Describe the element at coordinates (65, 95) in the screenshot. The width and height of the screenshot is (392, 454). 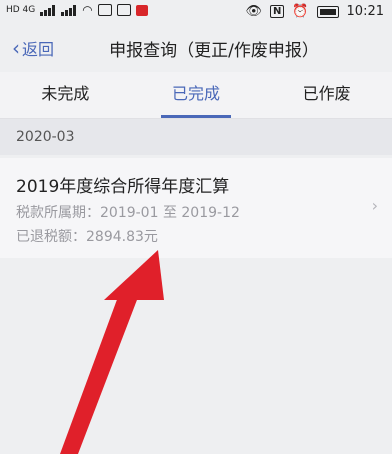
I see `tab-incomplete: 未完成` at that location.